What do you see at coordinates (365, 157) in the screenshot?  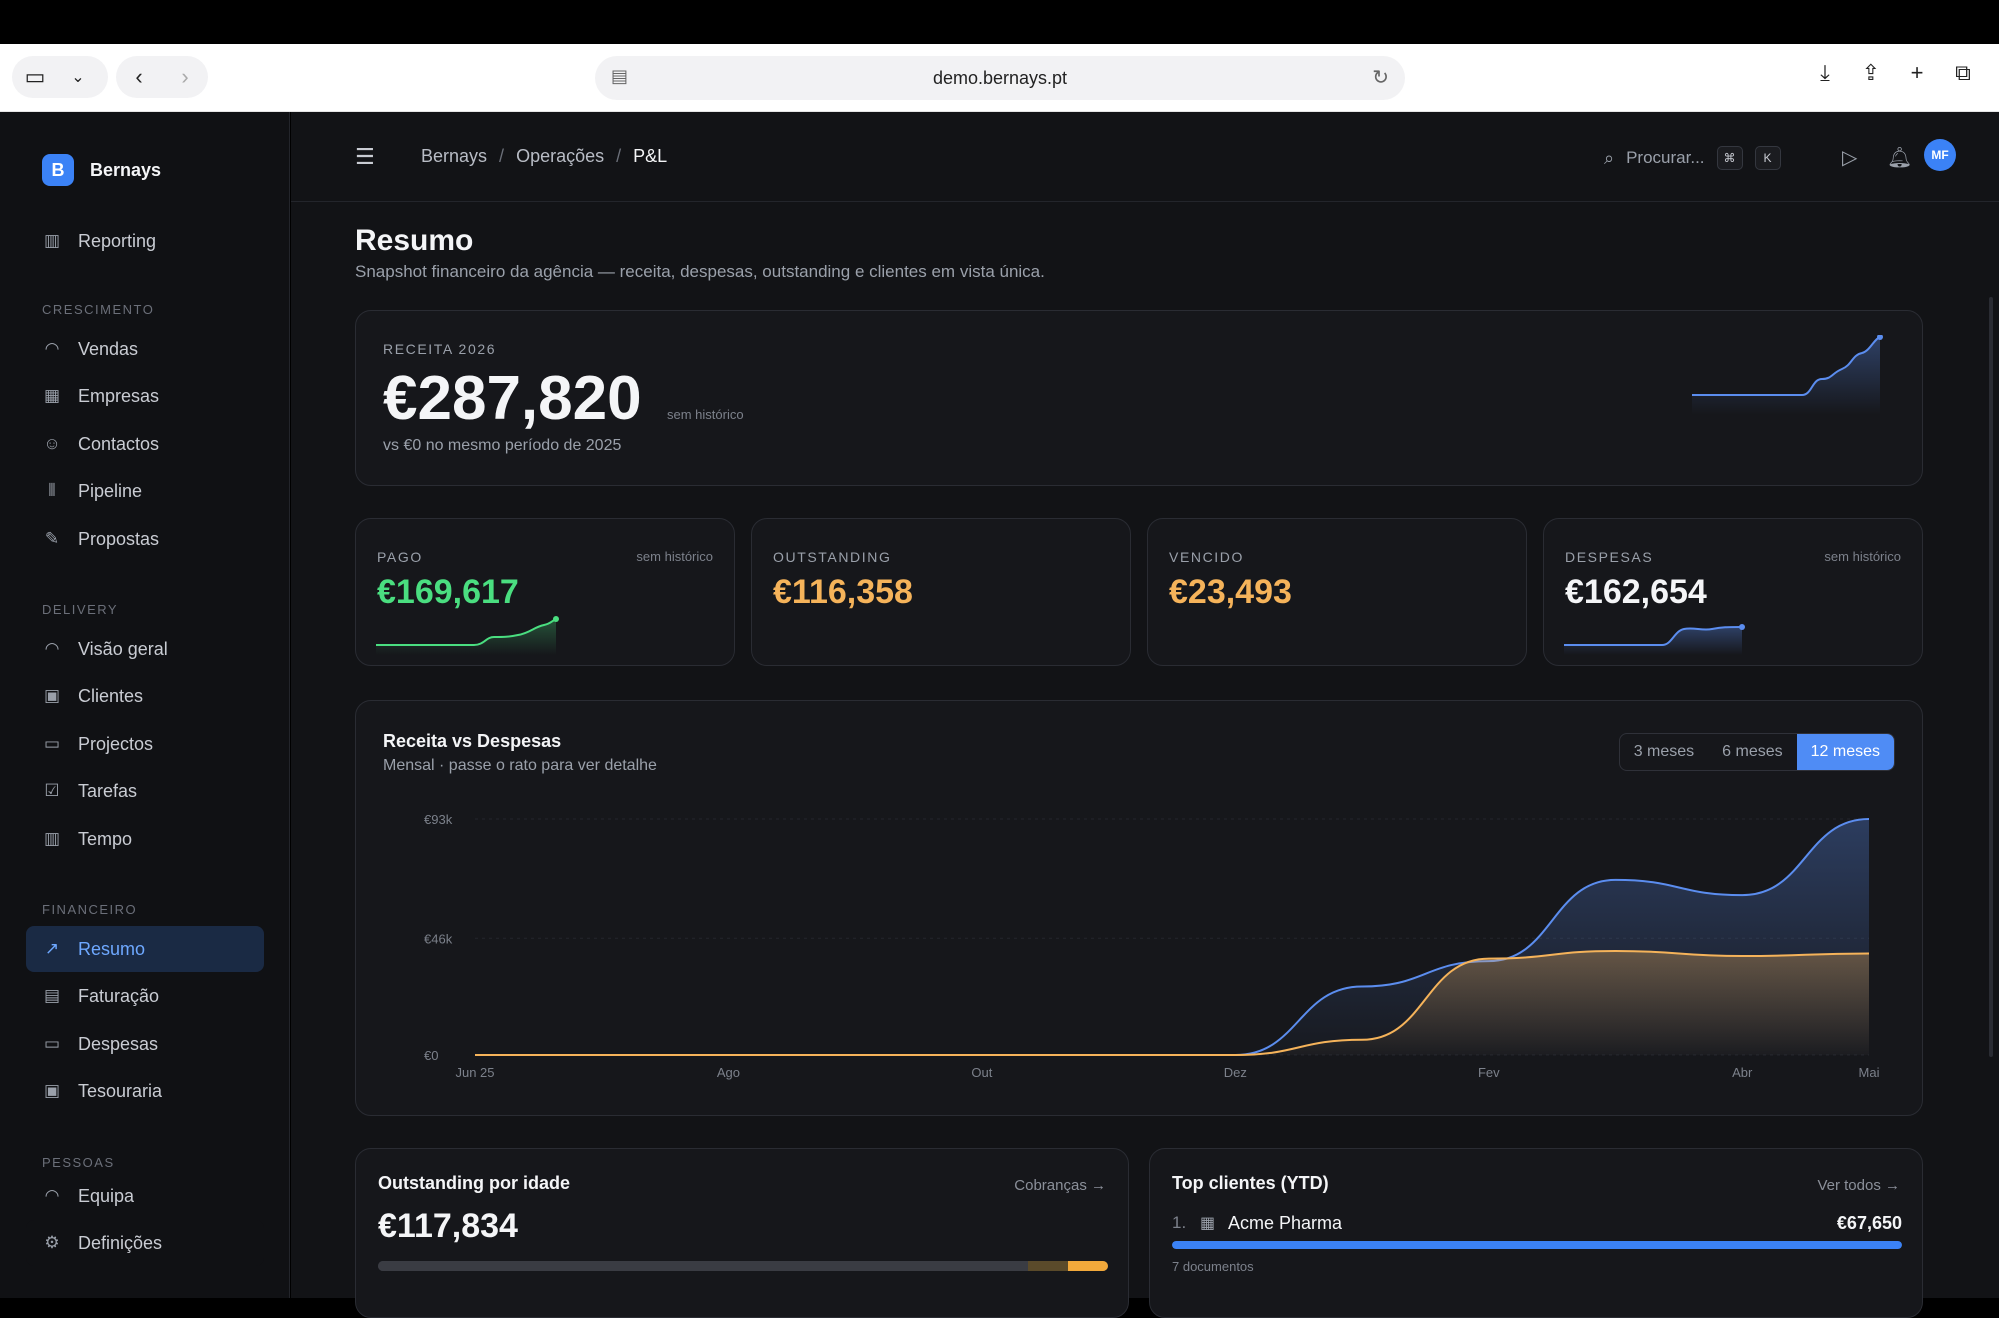 I see `menu-icon: ☰` at bounding box center [365, 157].